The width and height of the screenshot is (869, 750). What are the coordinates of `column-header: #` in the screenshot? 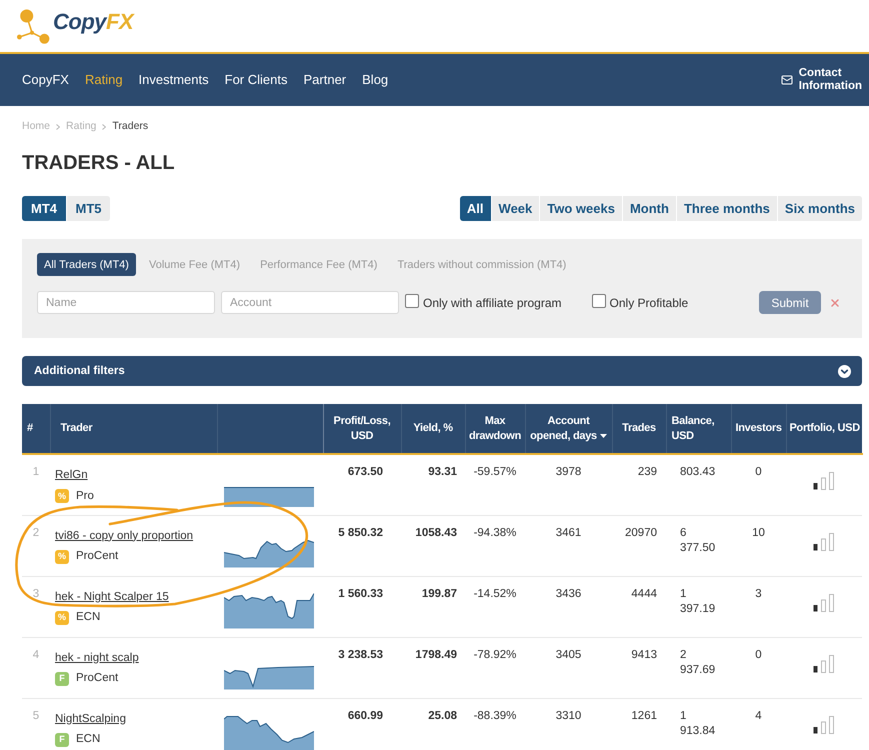 It's located at (36, 429).